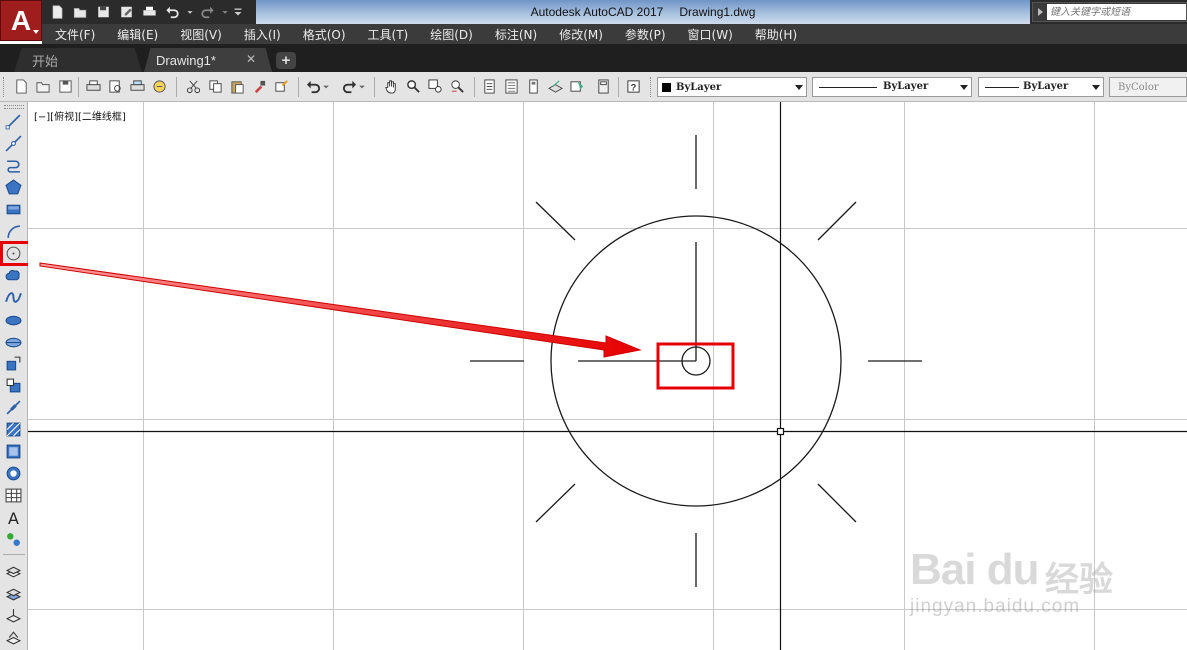 This screenshot has width=1187, height=650. I want to click on paste-button, so click(237, 86).